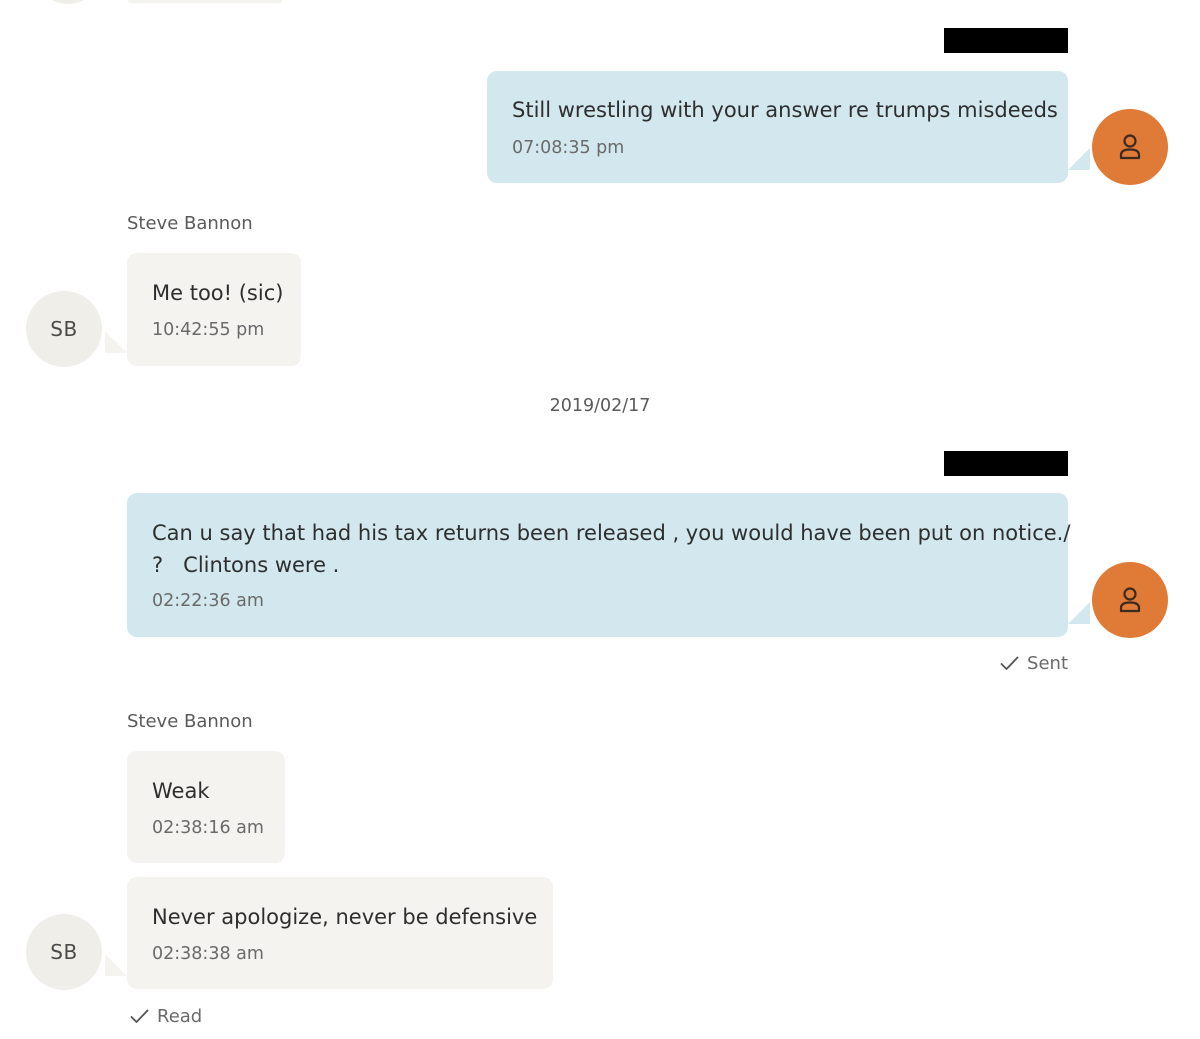 This screenshot has height=1039, width=1200. I want to click on message-text: Me too! (sic), so click(218, 293).